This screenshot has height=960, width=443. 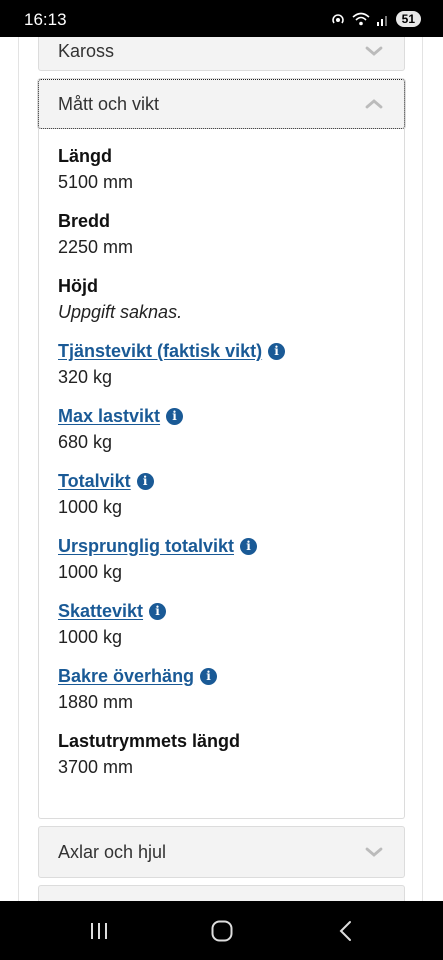 I want to click on field-bredd: Bredd 2250 mm, so click(x=95, y=235).